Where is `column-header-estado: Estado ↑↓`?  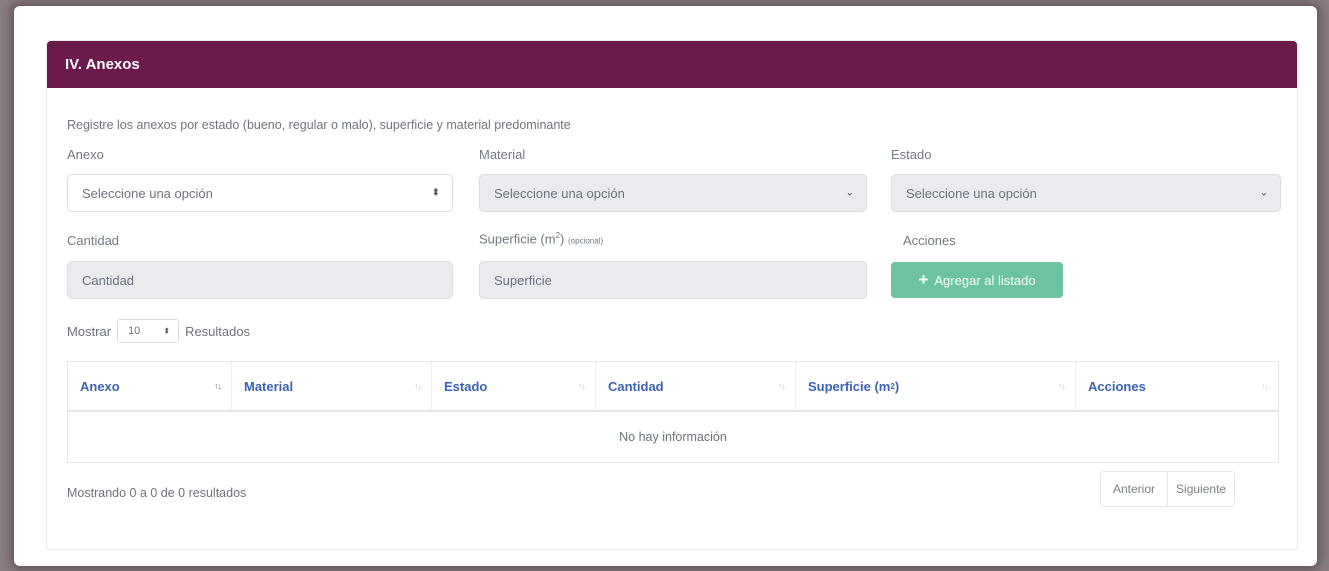 column-header-estado: Estado ↑↓ is located at coordinates (514, 386).